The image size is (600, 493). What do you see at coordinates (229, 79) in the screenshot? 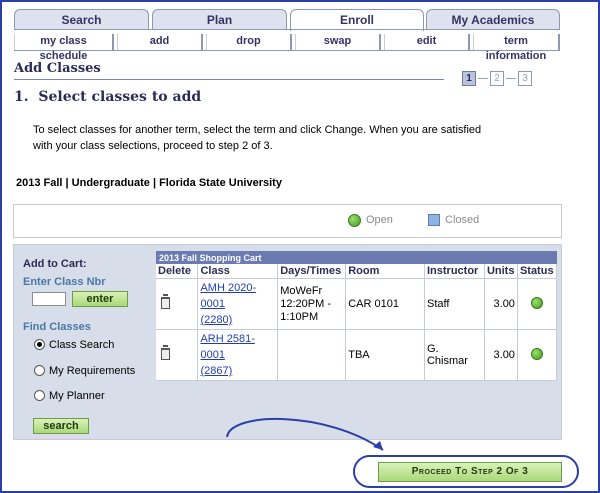
I see `heading-rule` at bounding box center [229, 79].